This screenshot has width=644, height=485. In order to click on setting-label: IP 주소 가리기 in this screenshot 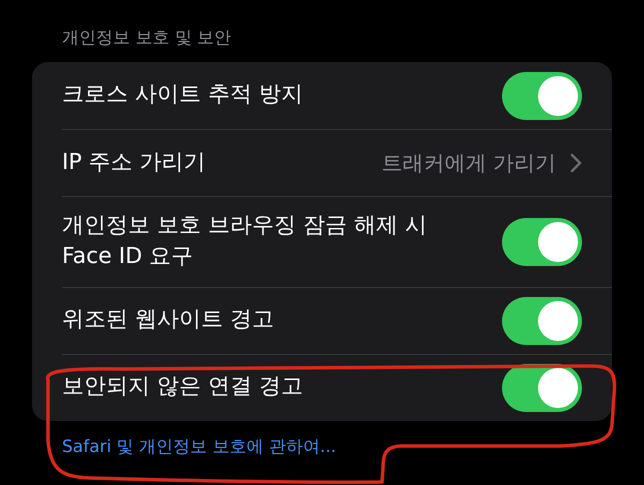, I will do `click(134, 162)`.